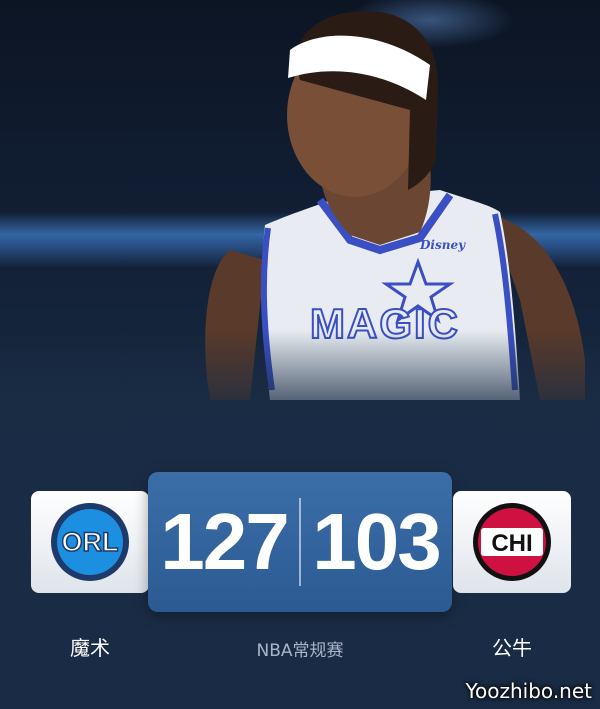 This screenshot has height=709, width=600. What do you see at coordinates (224, 541) in the screenshot?
I see `home-score: 127` at bounding box center [224, 541].